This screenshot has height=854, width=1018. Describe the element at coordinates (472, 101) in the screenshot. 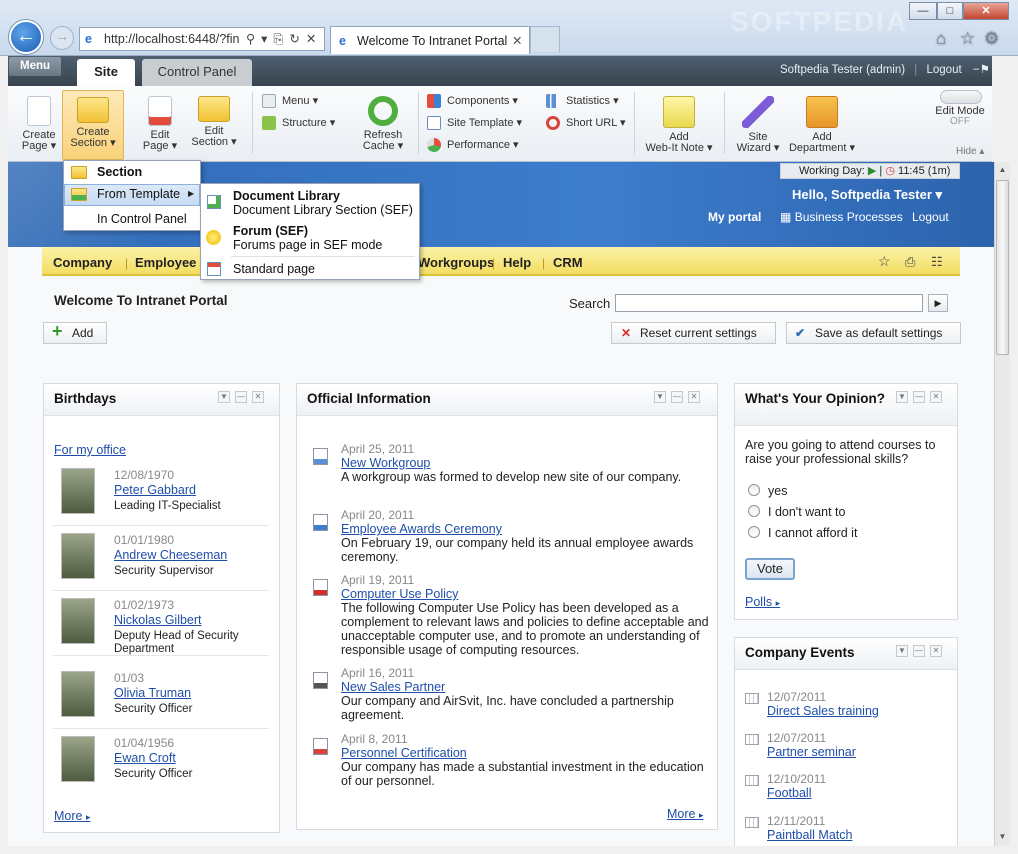

I see `components-dropdown: Components ▾` at that location.